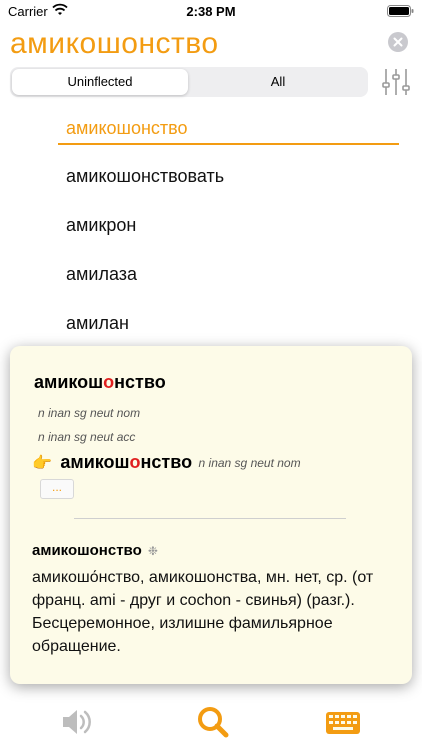 Image resolution: width=422 pixels, height=750 pixels. What do you see at coordinates (210, 518) in the screenshot?
I see `divider` at bounding box center [210, 518].